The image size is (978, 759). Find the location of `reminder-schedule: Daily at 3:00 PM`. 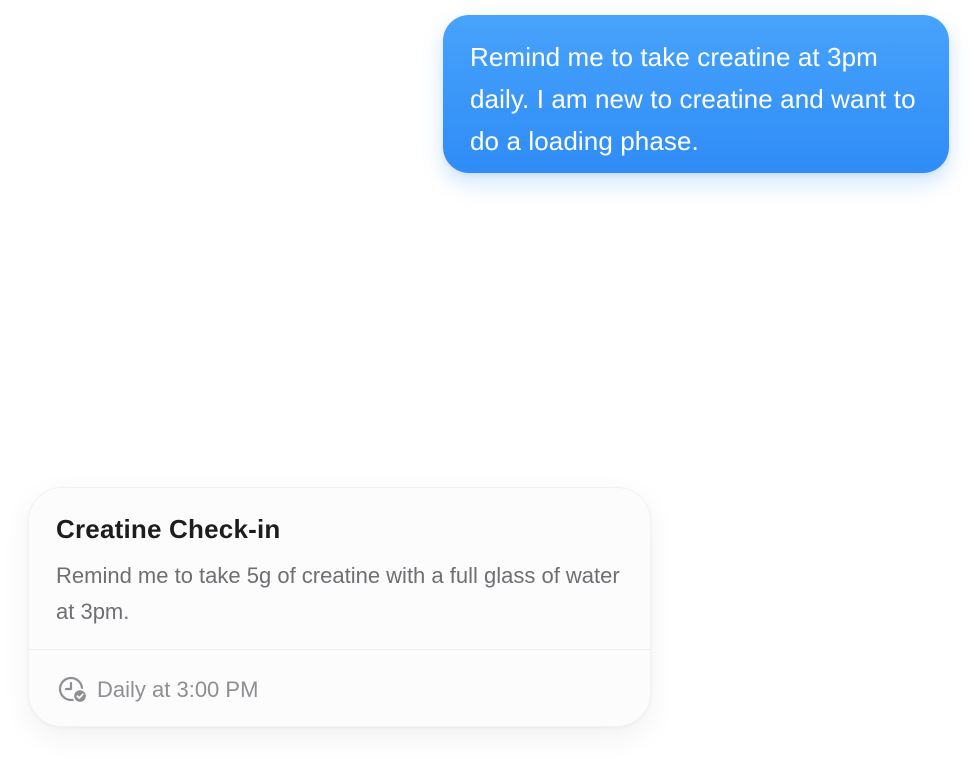

reminder-schedule: Daily at 3:00 PM is located at coordinates (157, 690).